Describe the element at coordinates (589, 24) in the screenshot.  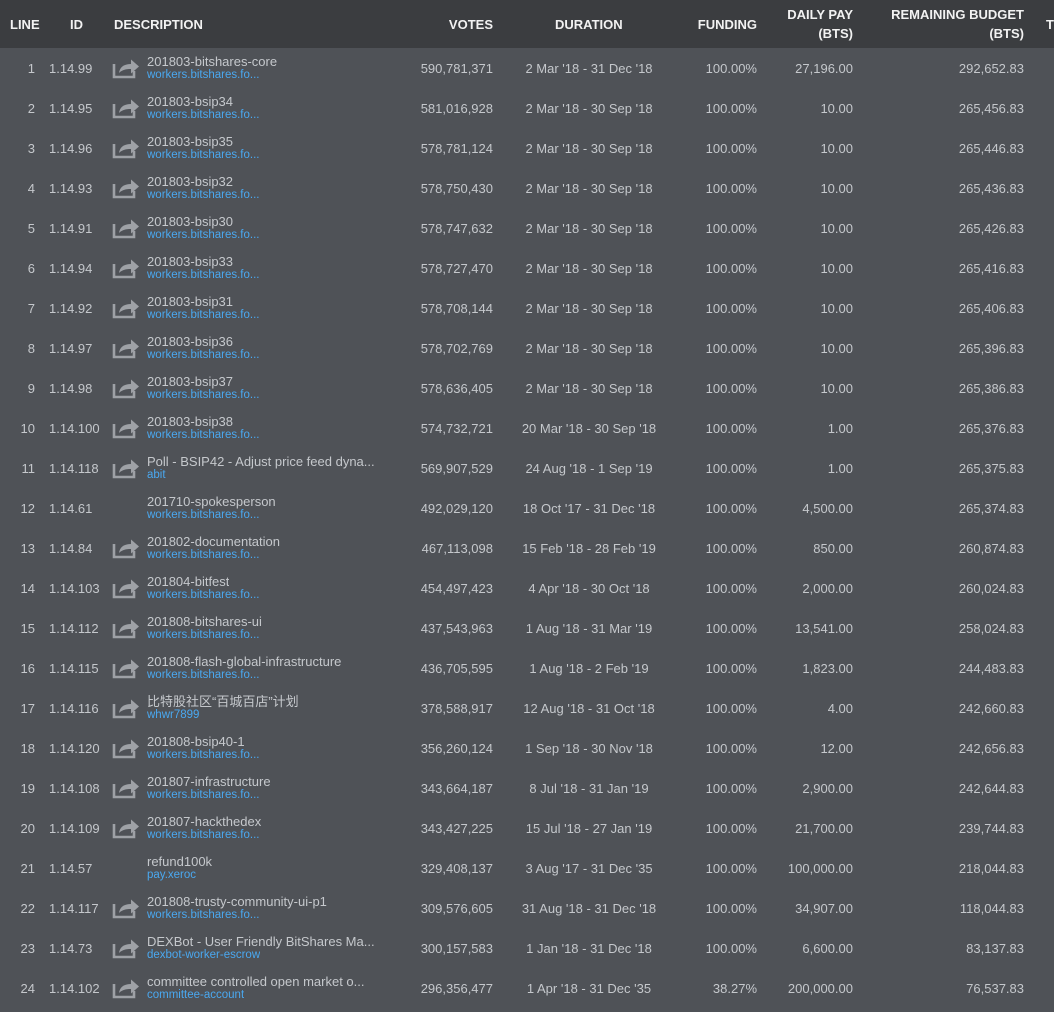
I see `header-duration: DURATION` at that location.